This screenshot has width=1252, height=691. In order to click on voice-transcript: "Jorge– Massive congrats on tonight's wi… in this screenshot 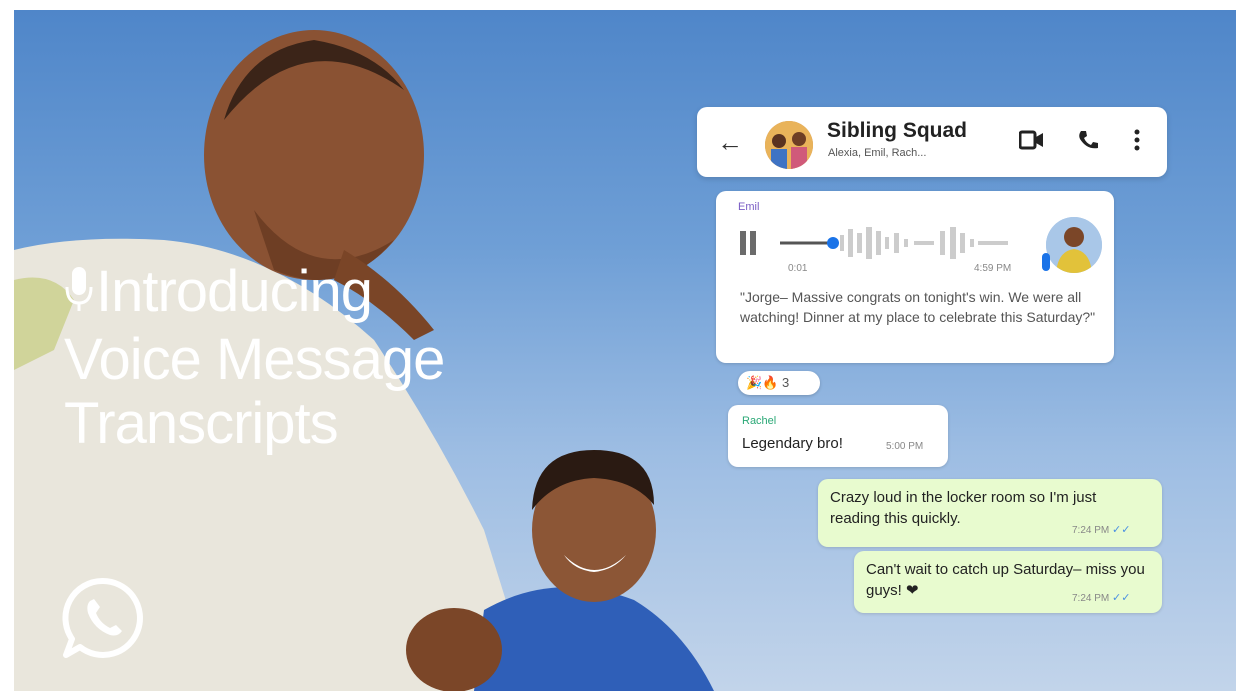, I will do `click(918, 307)`.